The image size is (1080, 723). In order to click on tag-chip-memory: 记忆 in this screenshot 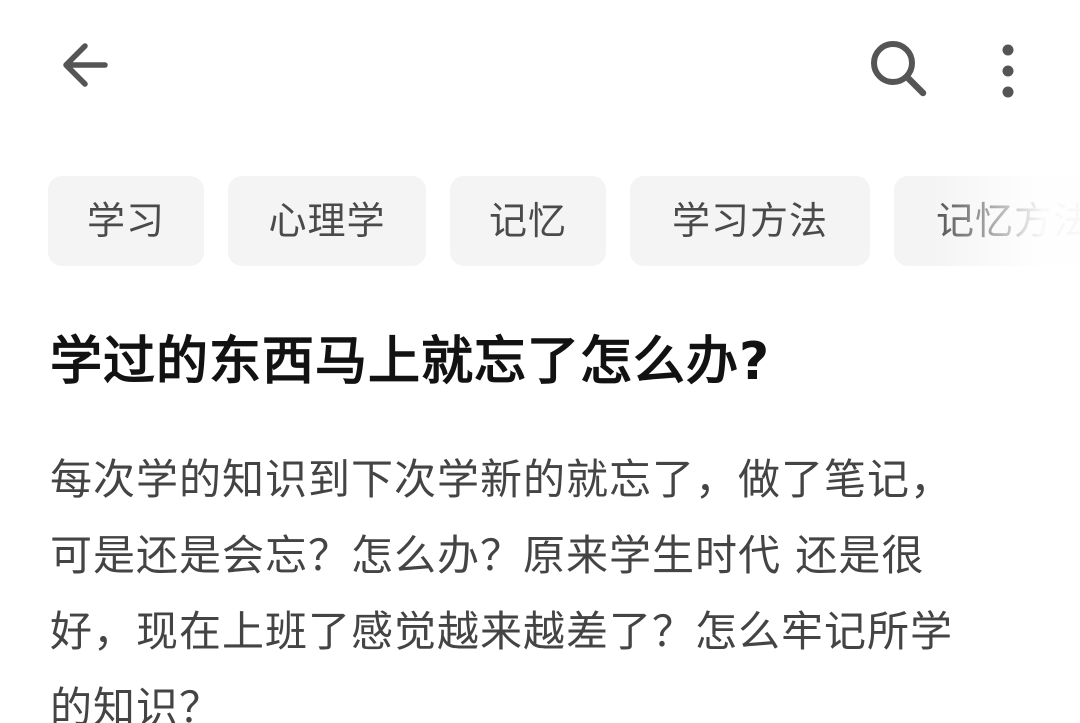, I will do `click(528, 221)`.